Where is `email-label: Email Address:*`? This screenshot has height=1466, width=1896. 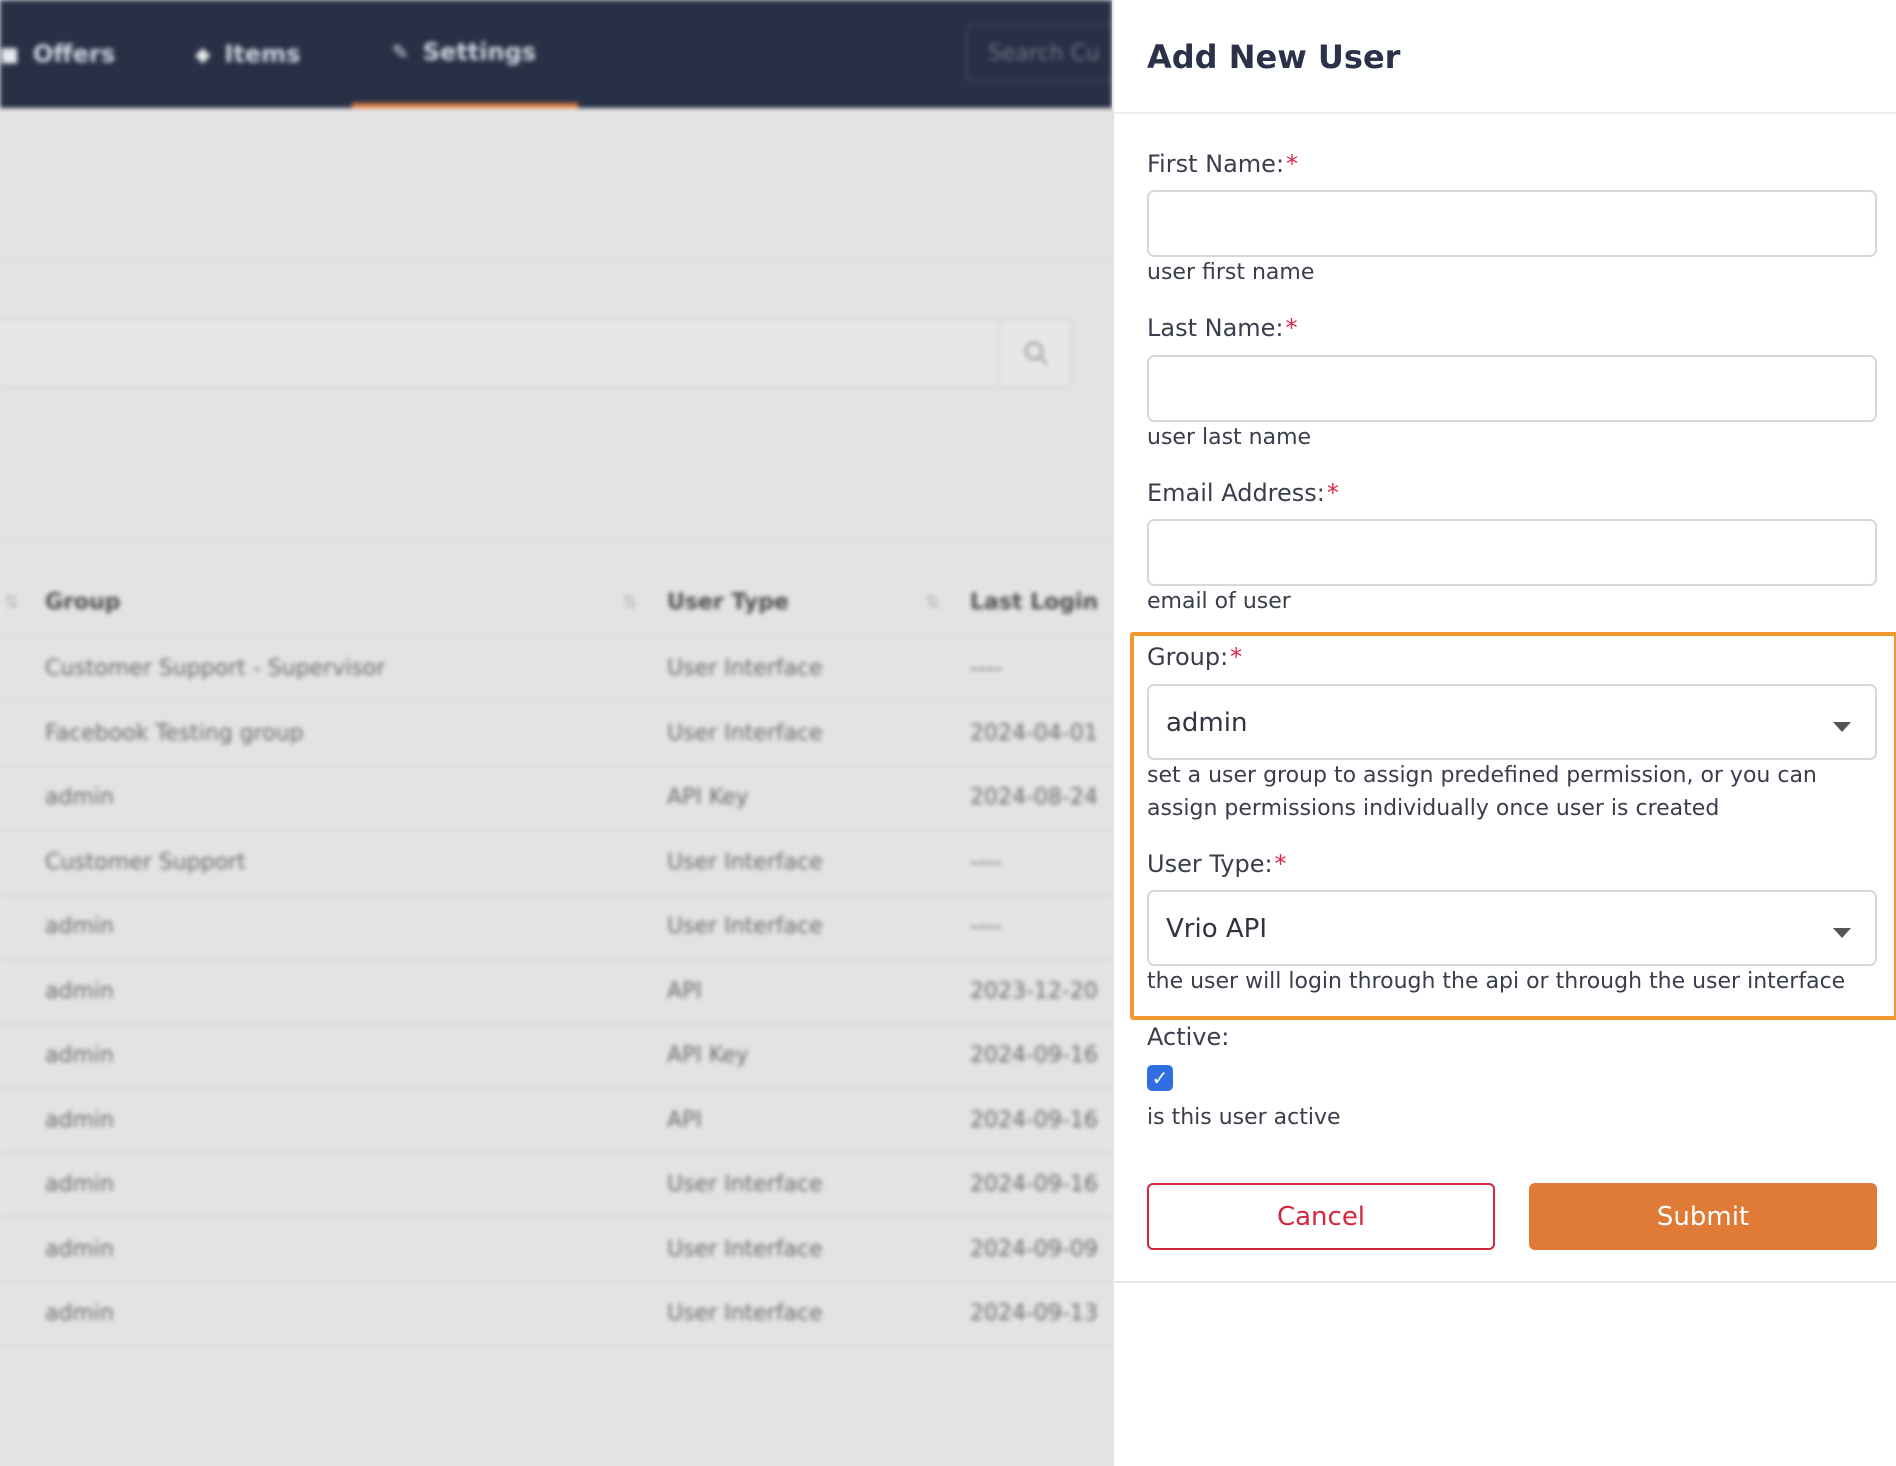 email-label: Email Address:* is located at coordinates (1243, 493).